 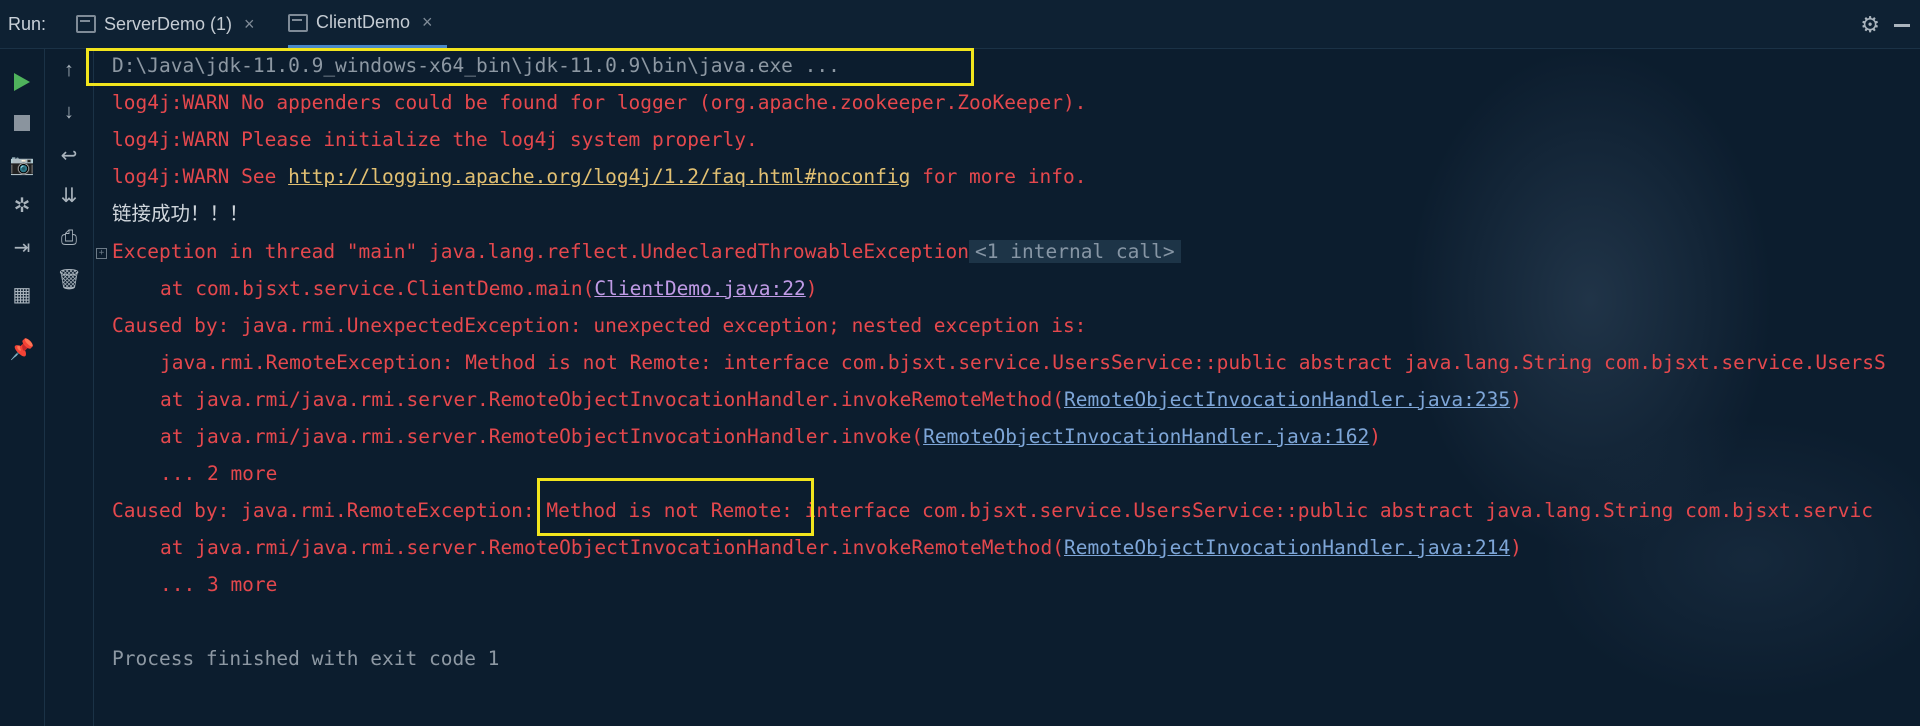 What do you see at coordinates (22, 82) in the screenshot?
I see `play-icon` at bounding box center [22, 82].